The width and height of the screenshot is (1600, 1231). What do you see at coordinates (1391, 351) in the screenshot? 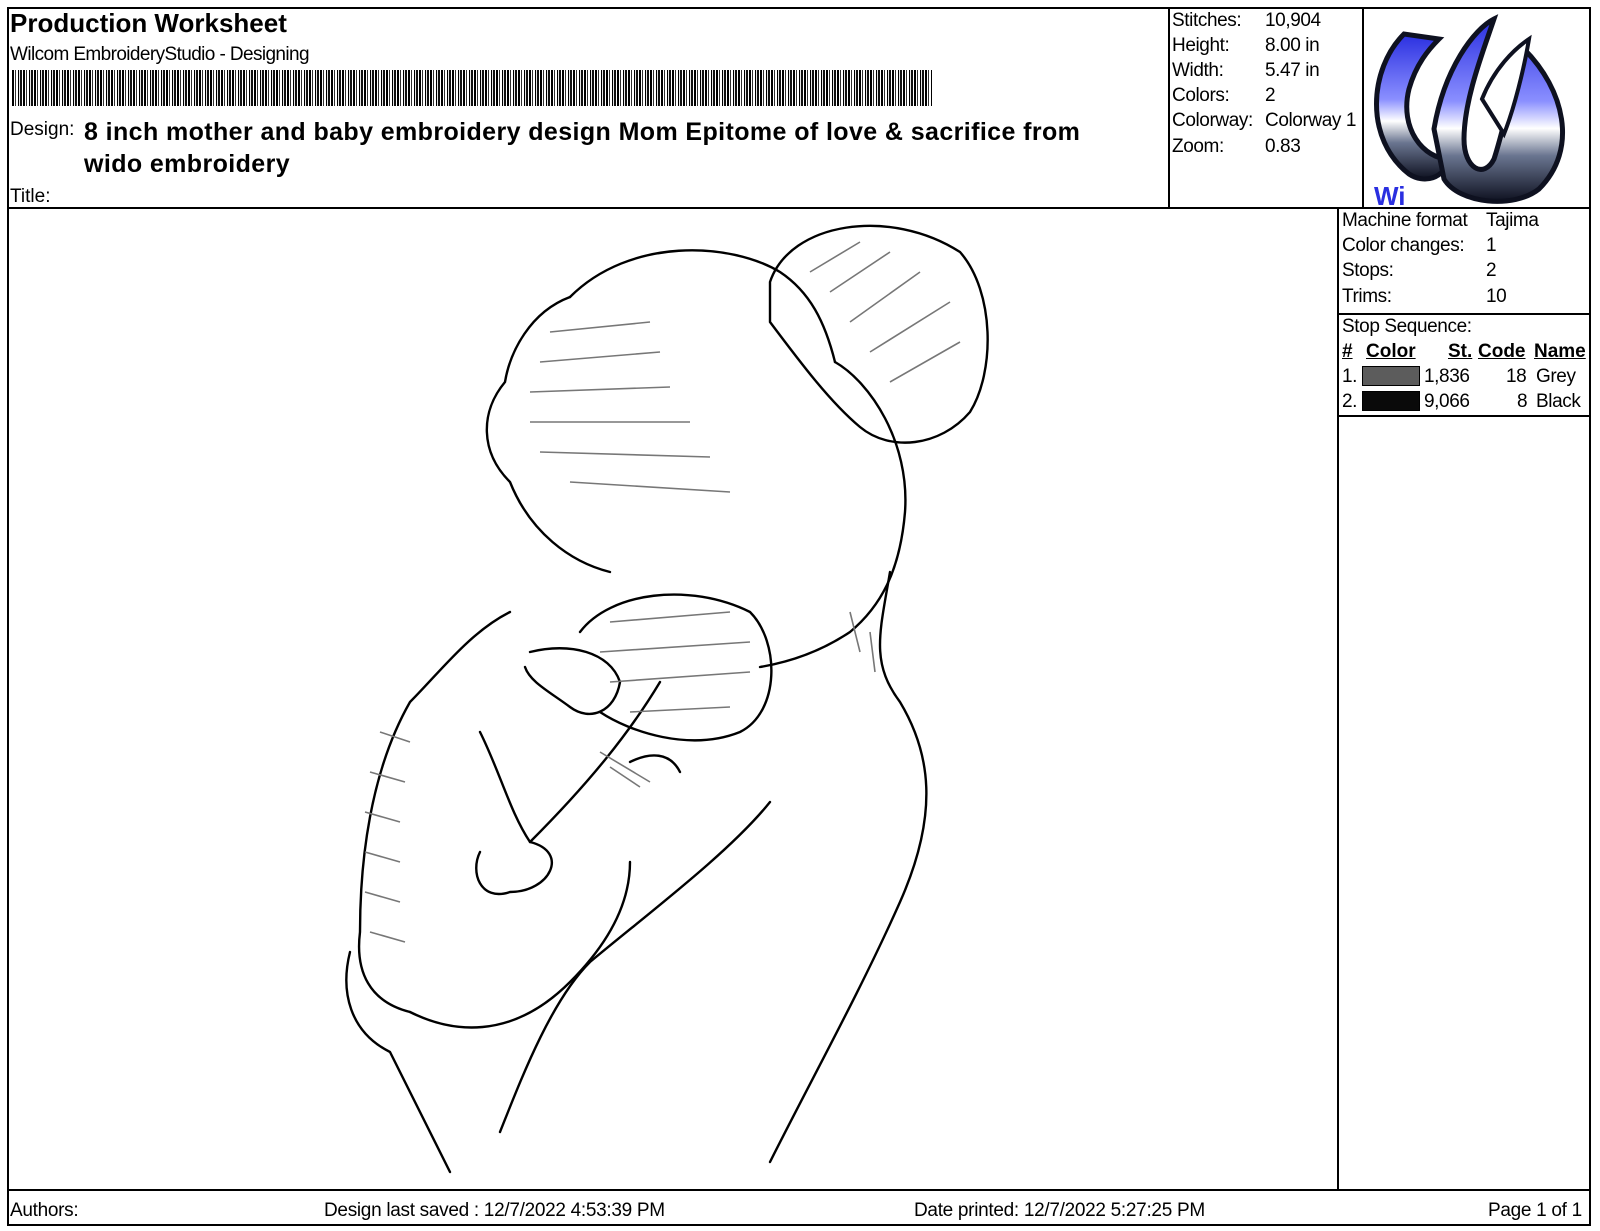
I see `seq-header-color: Color` at bounding box center [1391, 351].